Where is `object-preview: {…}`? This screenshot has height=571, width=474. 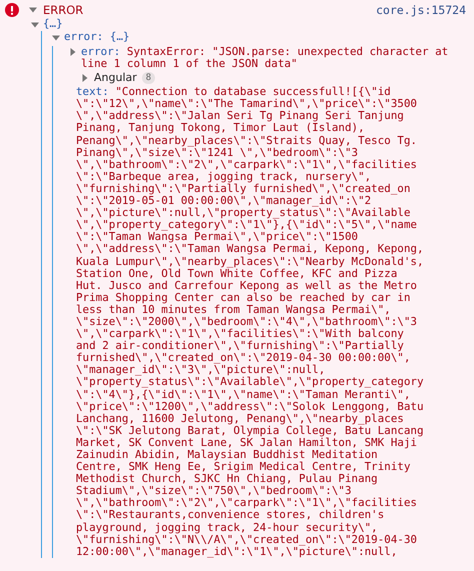 object-preview: {…} is located at coordinates (53, 24).